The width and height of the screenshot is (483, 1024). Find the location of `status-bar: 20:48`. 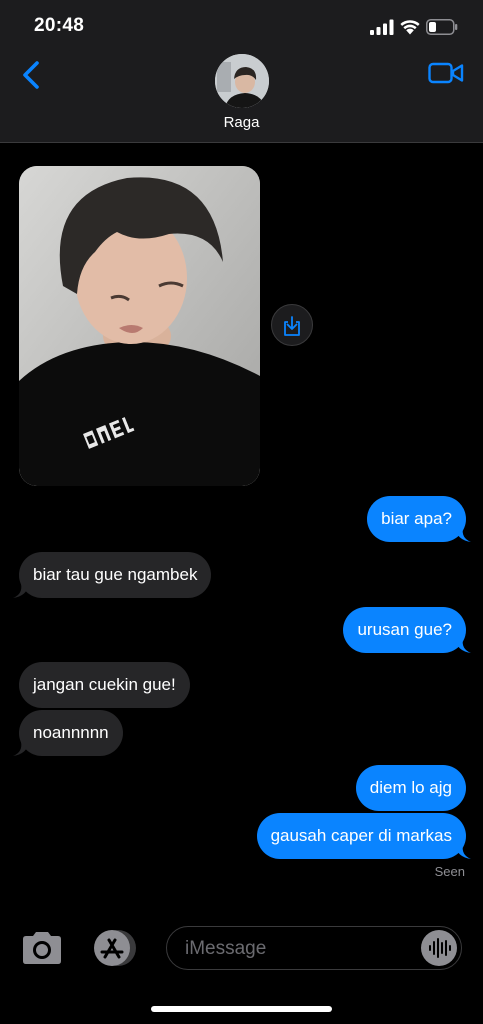

status-bar: 20:48 is located at coordinates (241, 25).